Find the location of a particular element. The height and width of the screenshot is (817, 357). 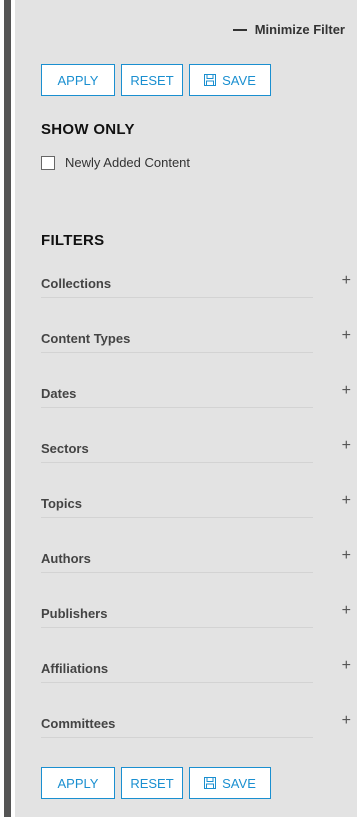

filter-label: Affiliations is located at coordinates (75, 668).